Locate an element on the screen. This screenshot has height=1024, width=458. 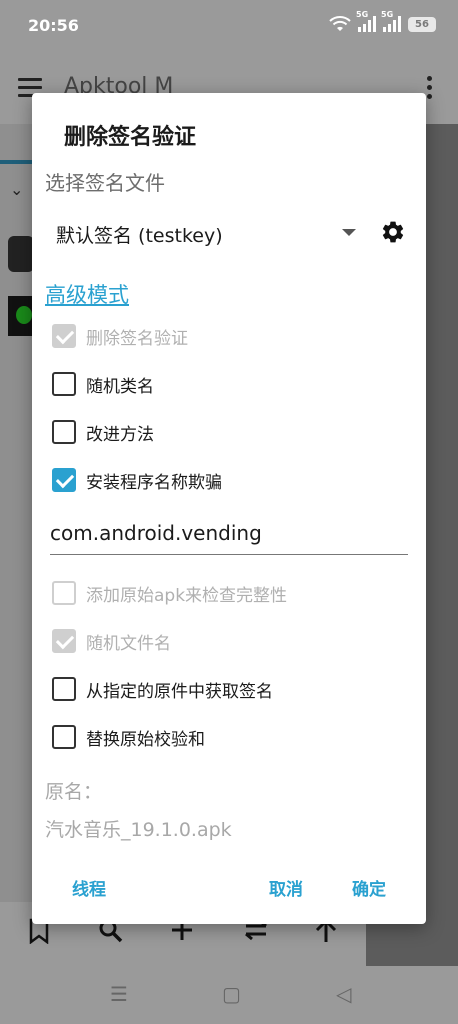
ok-button: 确定 is located at coordinates (369, 887).